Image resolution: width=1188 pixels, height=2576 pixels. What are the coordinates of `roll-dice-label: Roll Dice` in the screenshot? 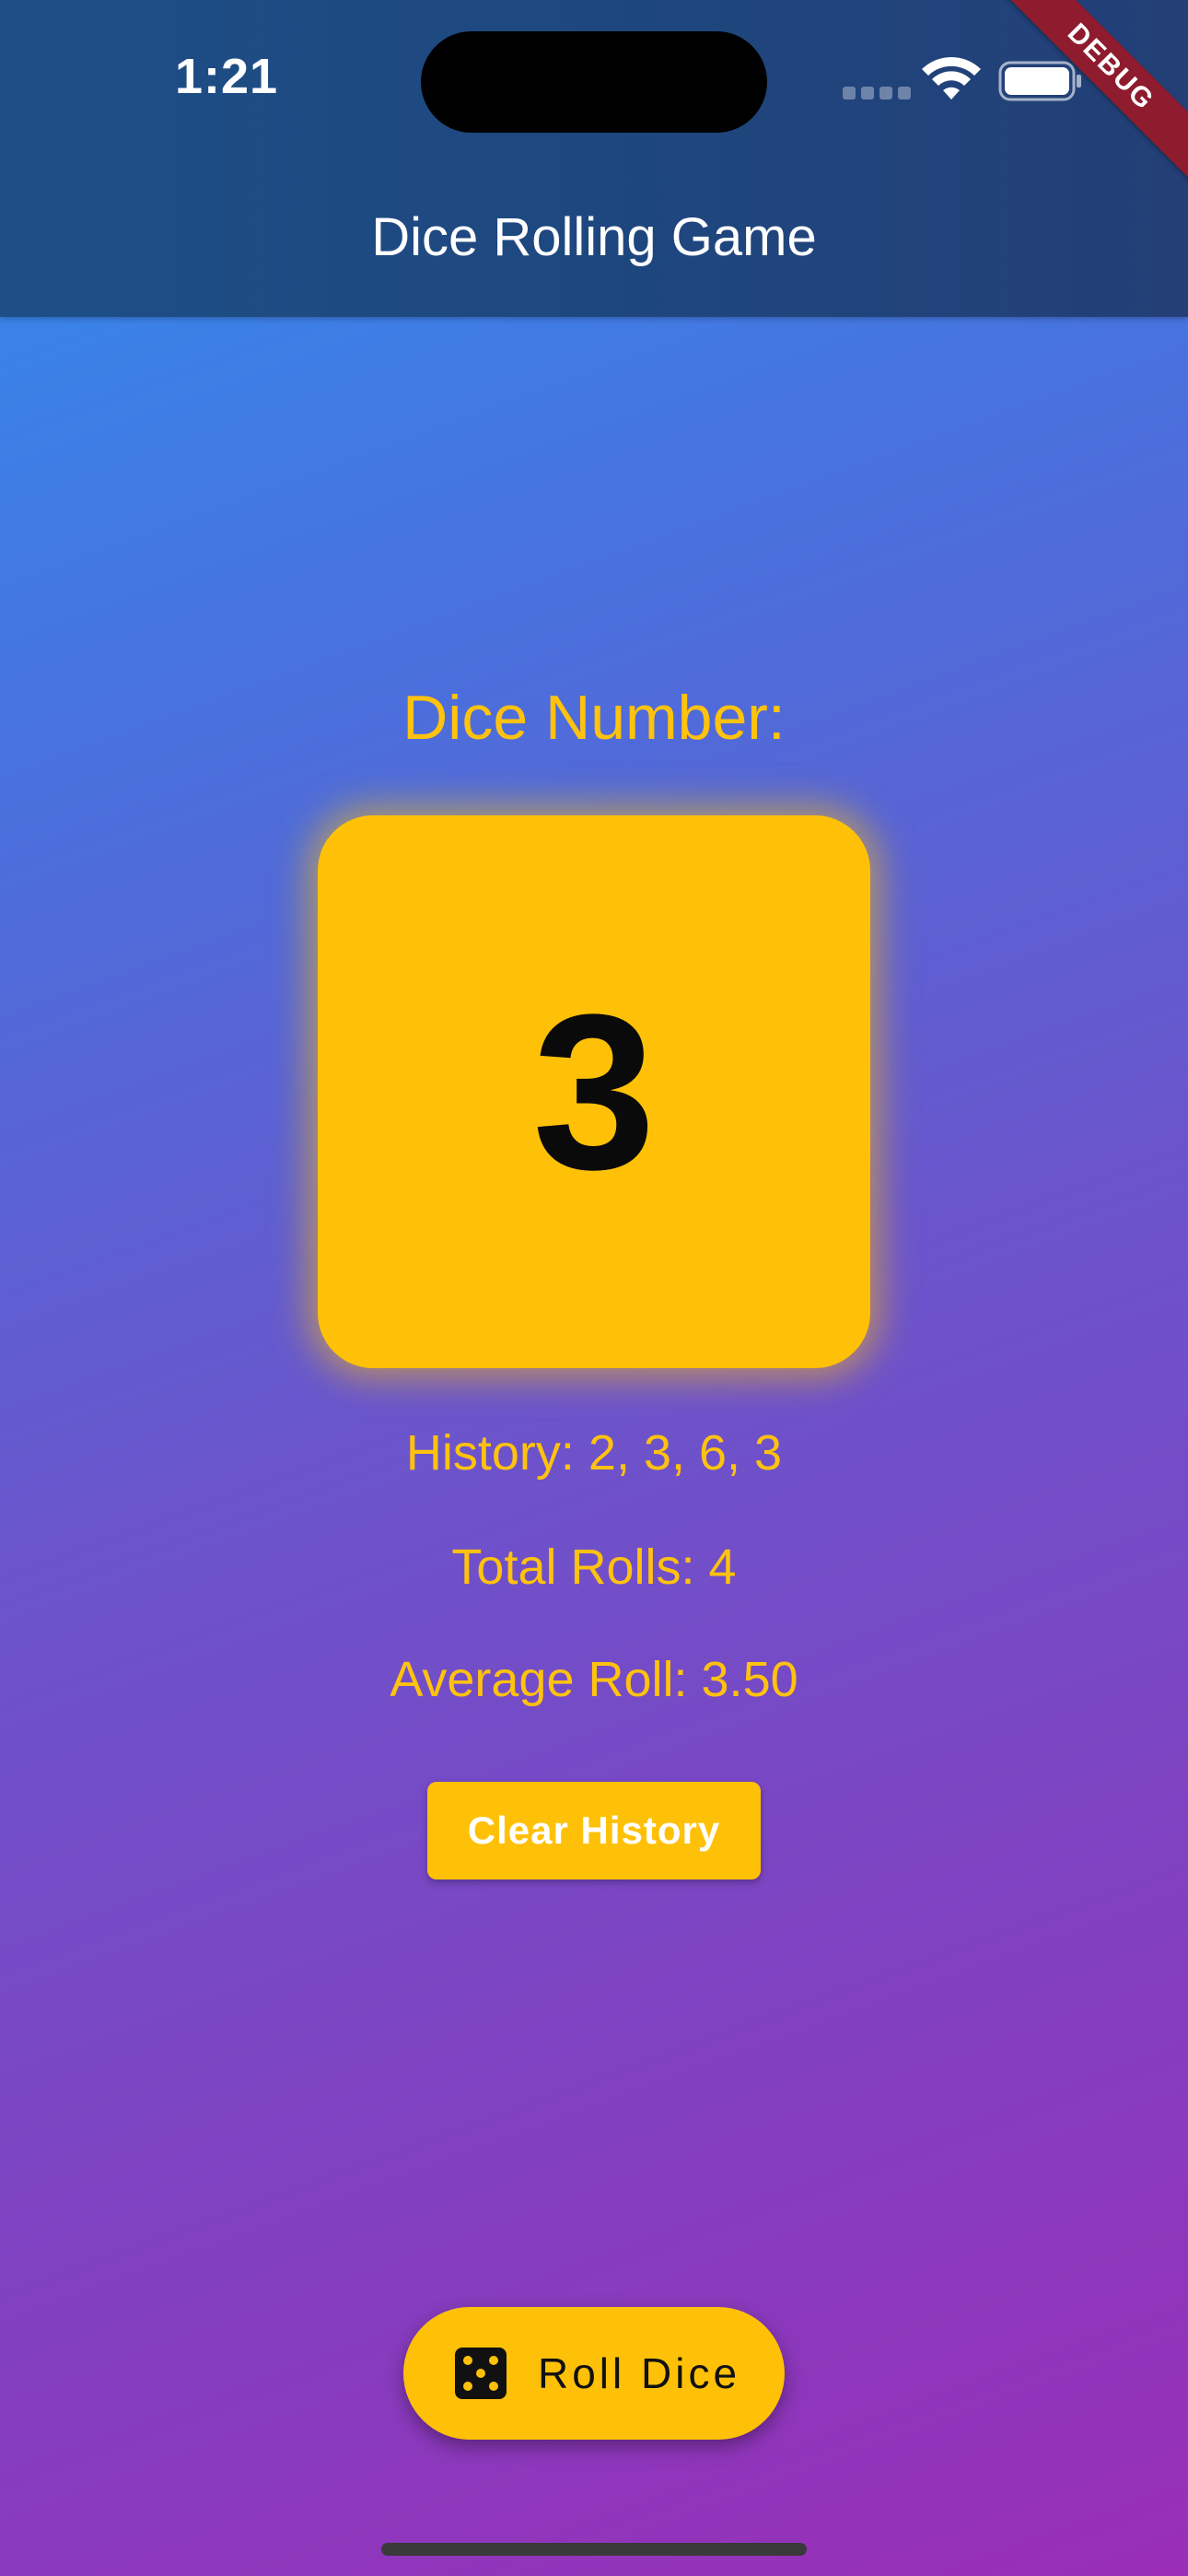 It's located at (639, 2373).